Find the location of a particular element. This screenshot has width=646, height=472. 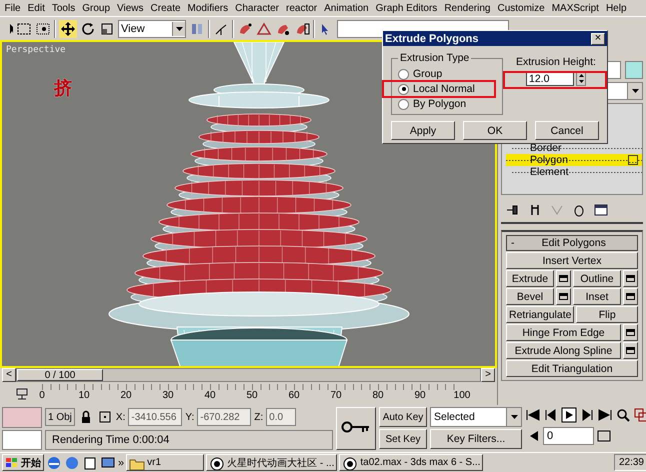

frame-tick-label: 80 is located at coordinates (378, 395).